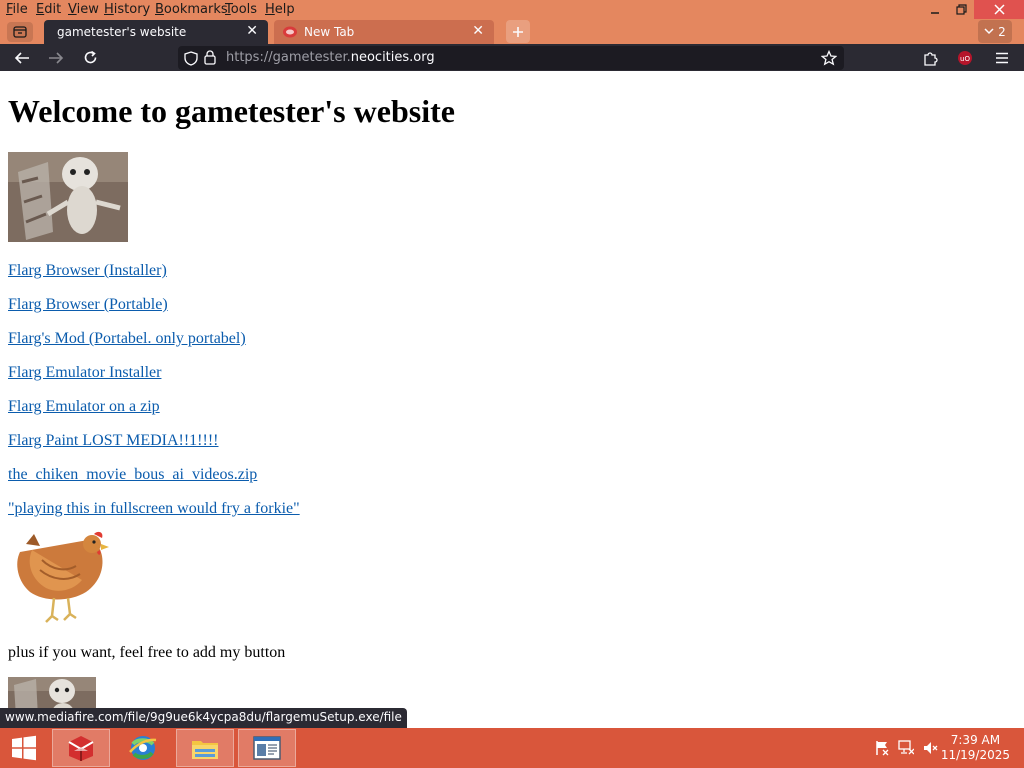  I want to click on chicken-image, so click(61, 577).